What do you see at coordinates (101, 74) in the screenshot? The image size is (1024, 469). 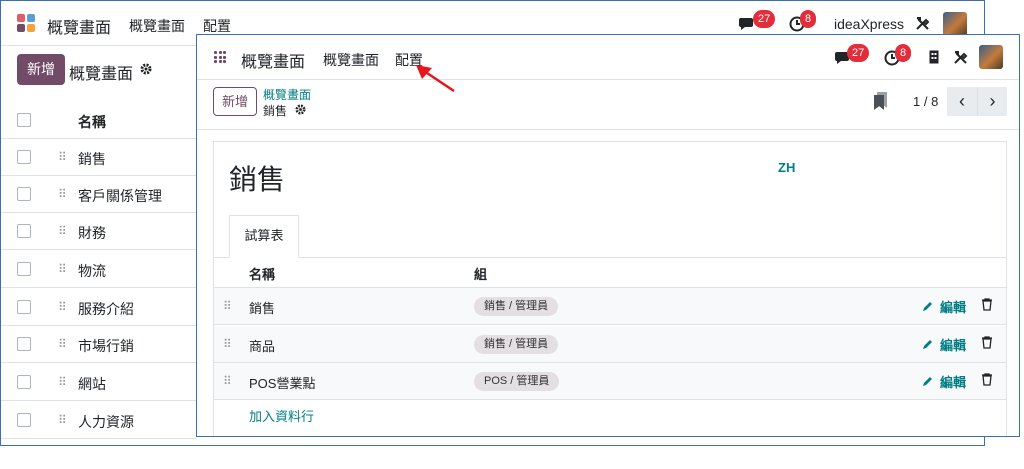 I see `bg-breadcrumb: 概覽畫面` at bounding box center [101, 74].